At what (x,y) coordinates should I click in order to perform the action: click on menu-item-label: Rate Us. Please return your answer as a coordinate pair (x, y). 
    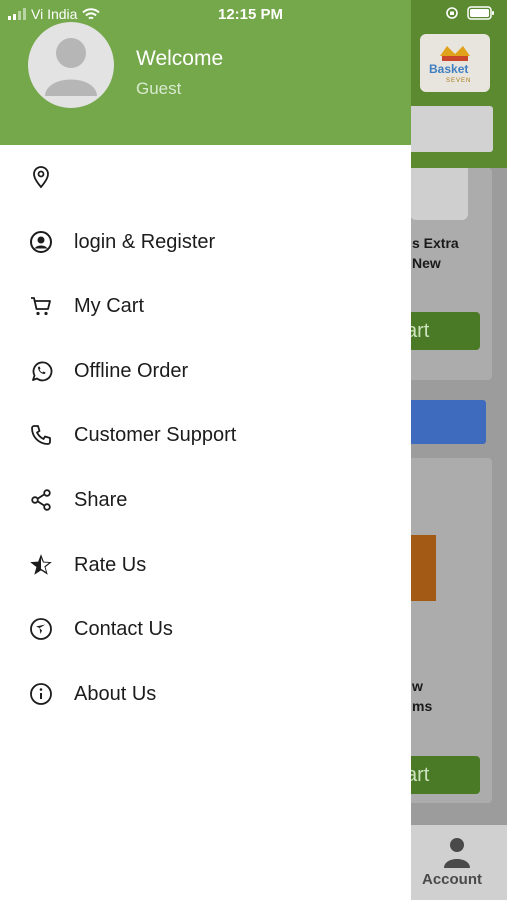
    Looking at the image, I should click on (110, 564).